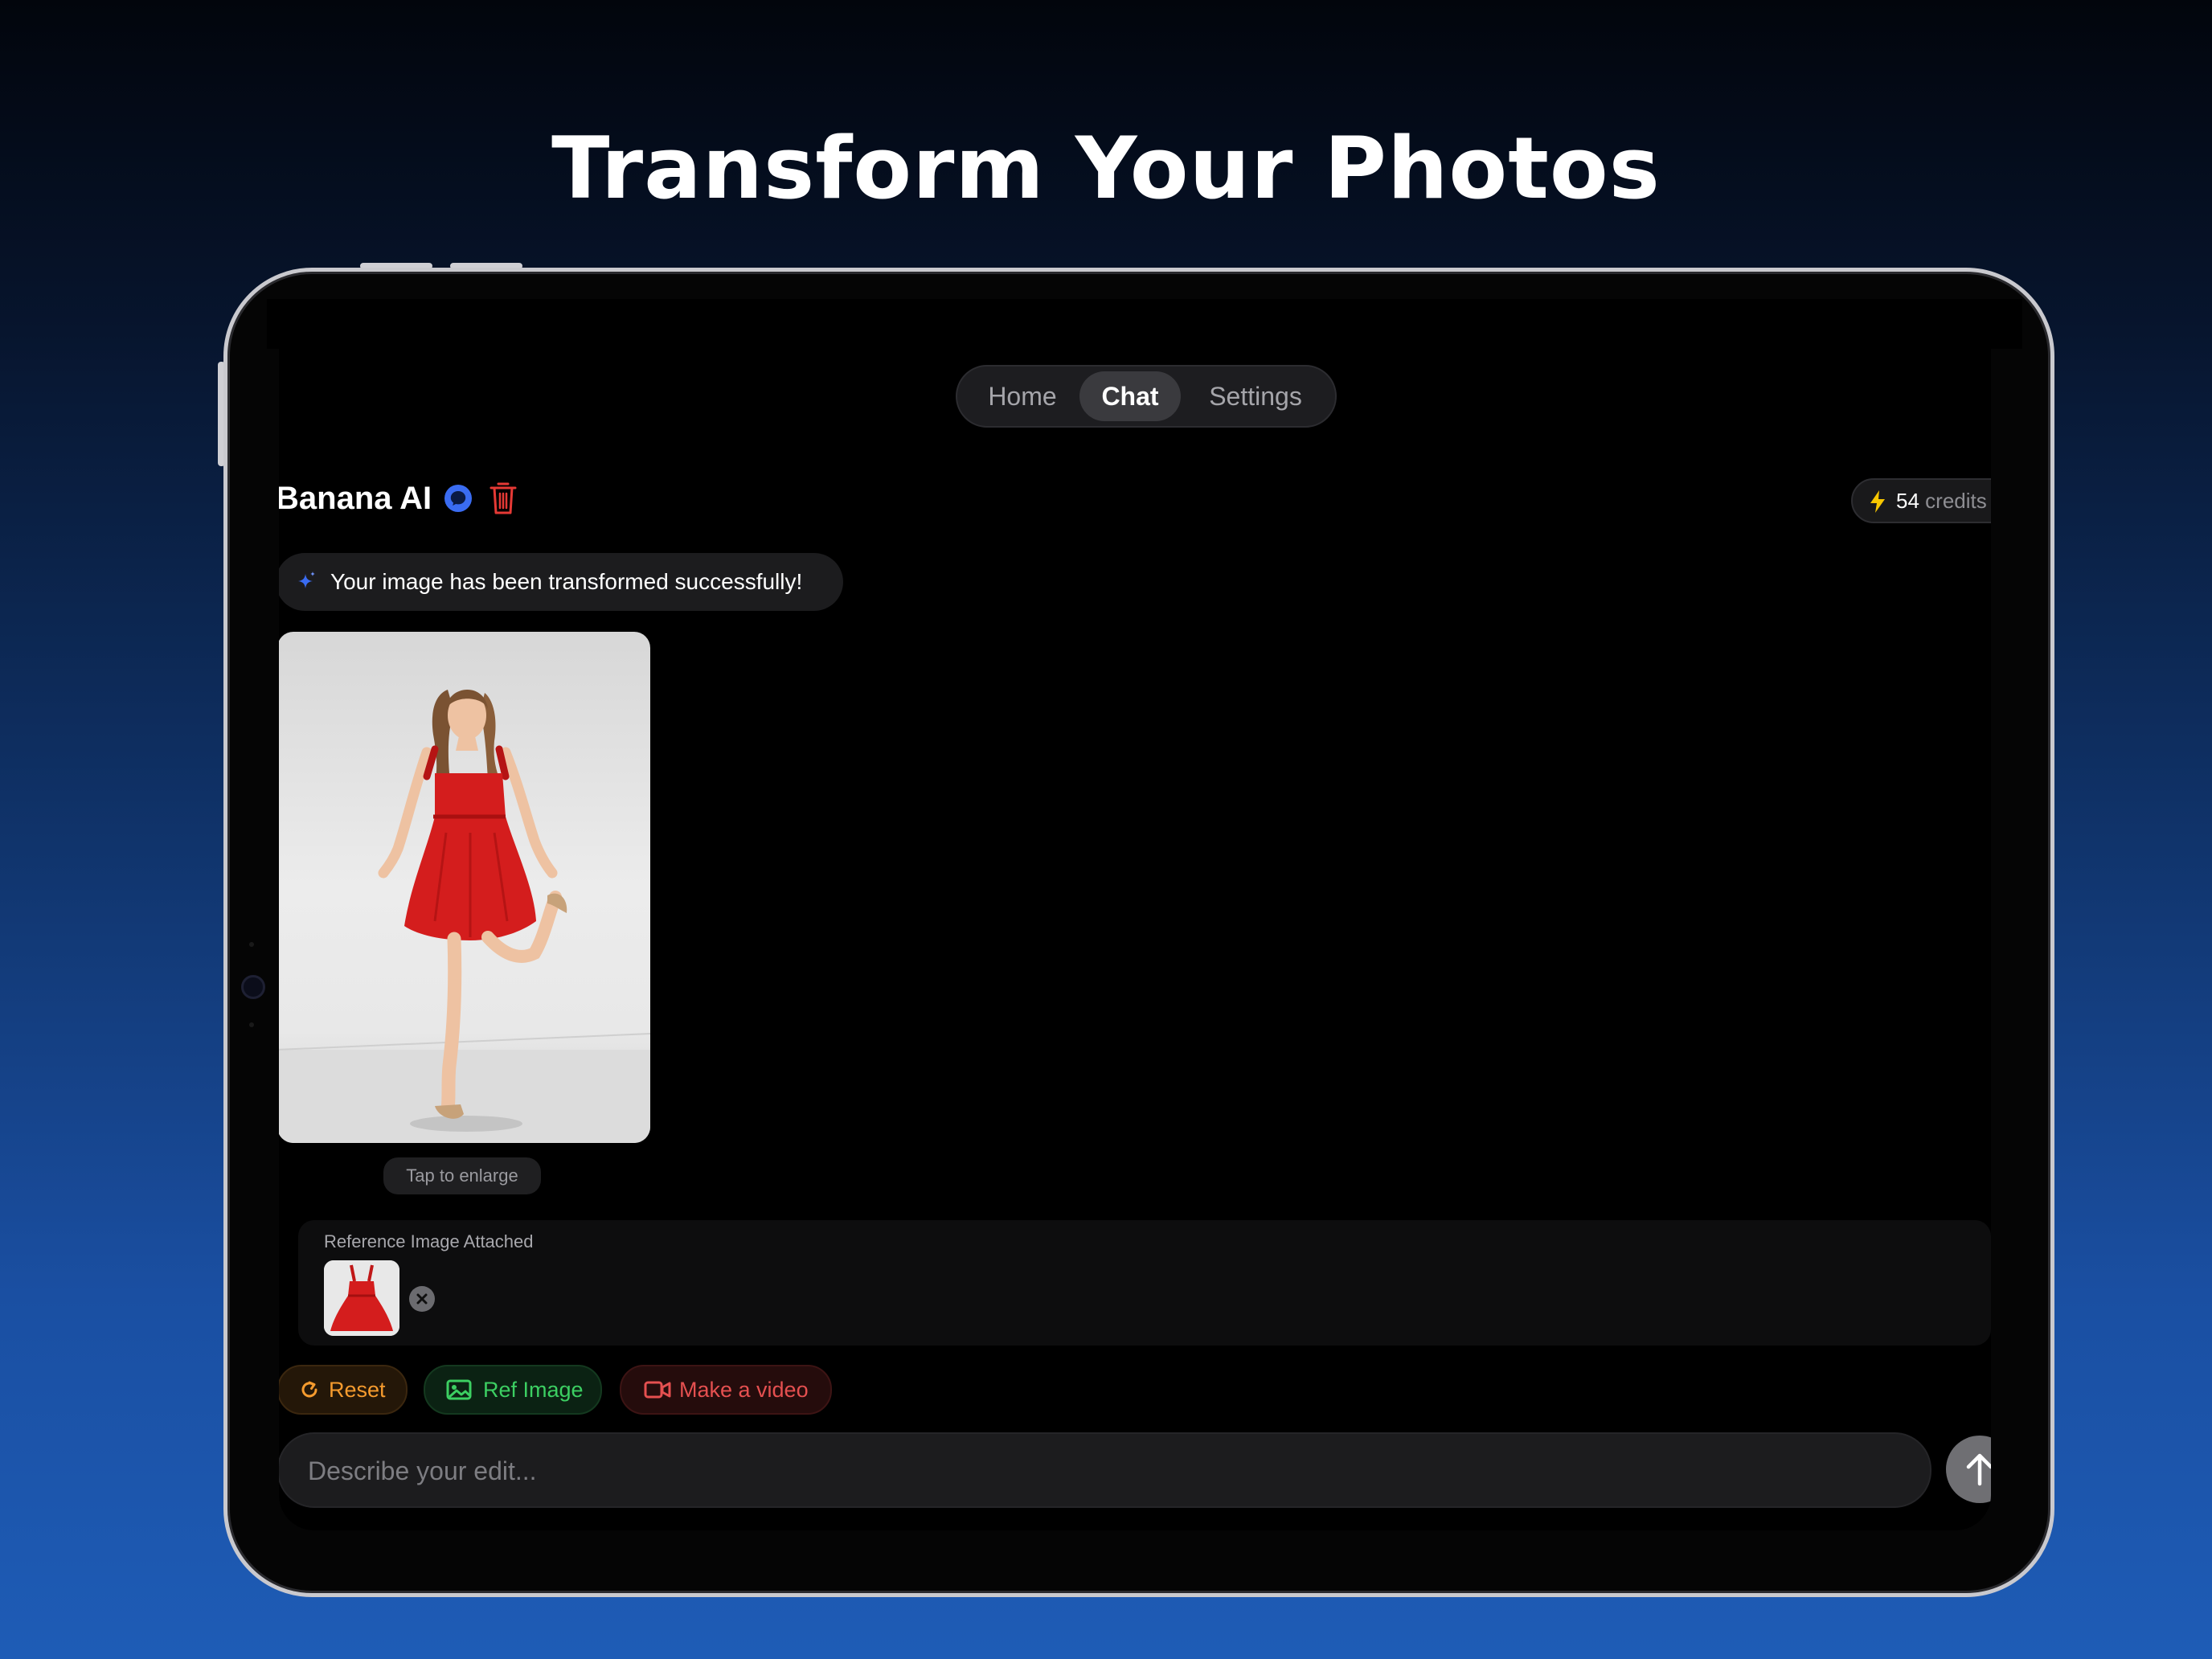 The image size is (2212, 1659). I want to click on prompt-field, so click(1105, 1470).